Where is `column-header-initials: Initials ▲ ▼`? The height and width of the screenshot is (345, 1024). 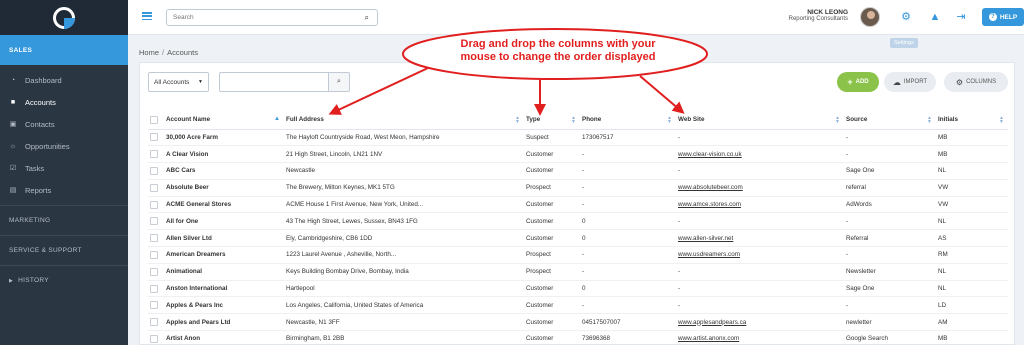
column-header-initials: Initials ▲ ▼ is located at coordinates (972, 120).